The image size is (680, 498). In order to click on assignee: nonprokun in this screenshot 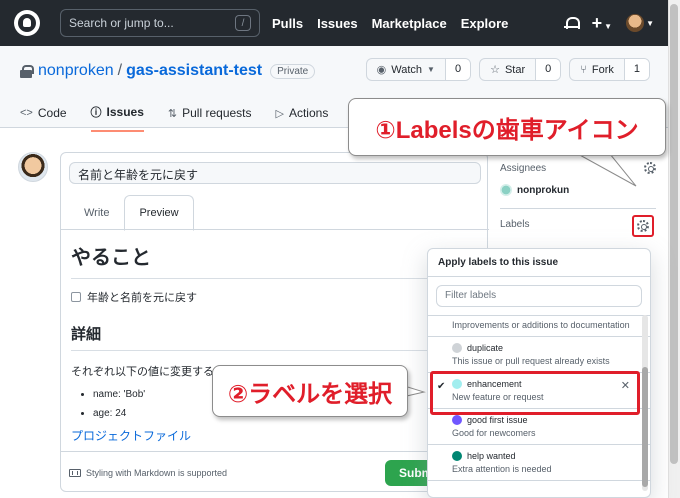, I will do `click(578, 190)`.